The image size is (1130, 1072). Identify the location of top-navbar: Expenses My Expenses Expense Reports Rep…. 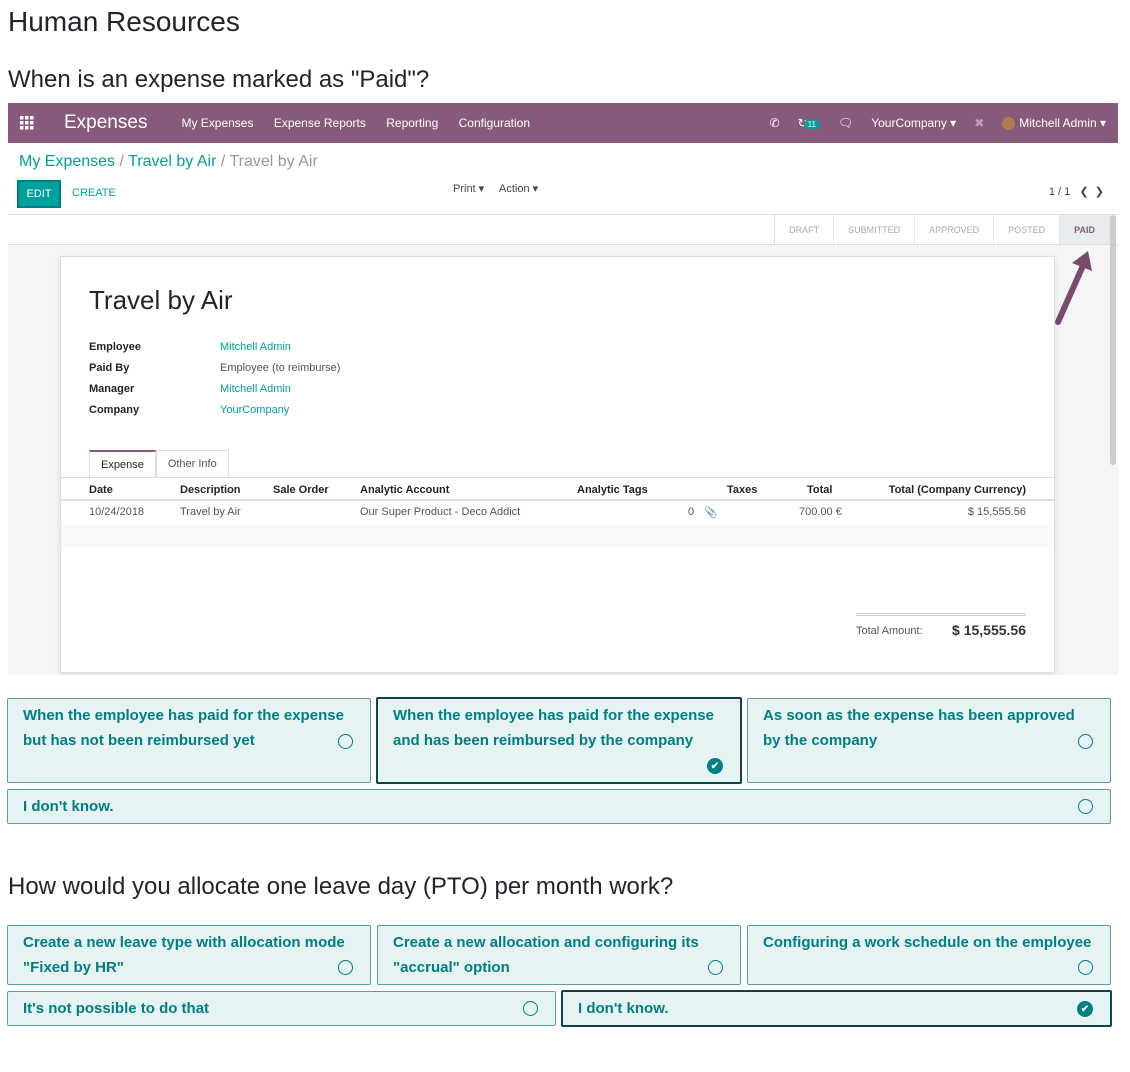
(563, 123).